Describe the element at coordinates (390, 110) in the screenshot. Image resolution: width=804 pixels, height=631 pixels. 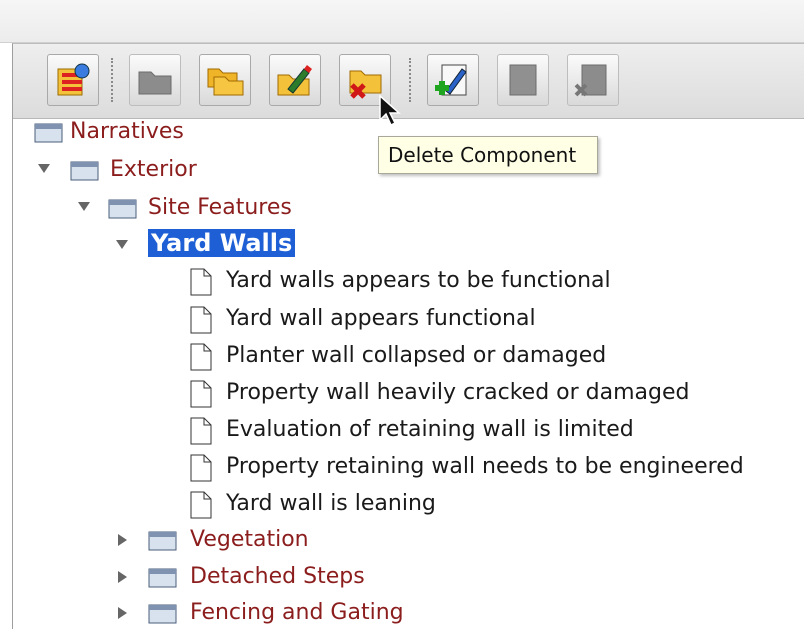
I see `mouse-cursor-icon` at that location.